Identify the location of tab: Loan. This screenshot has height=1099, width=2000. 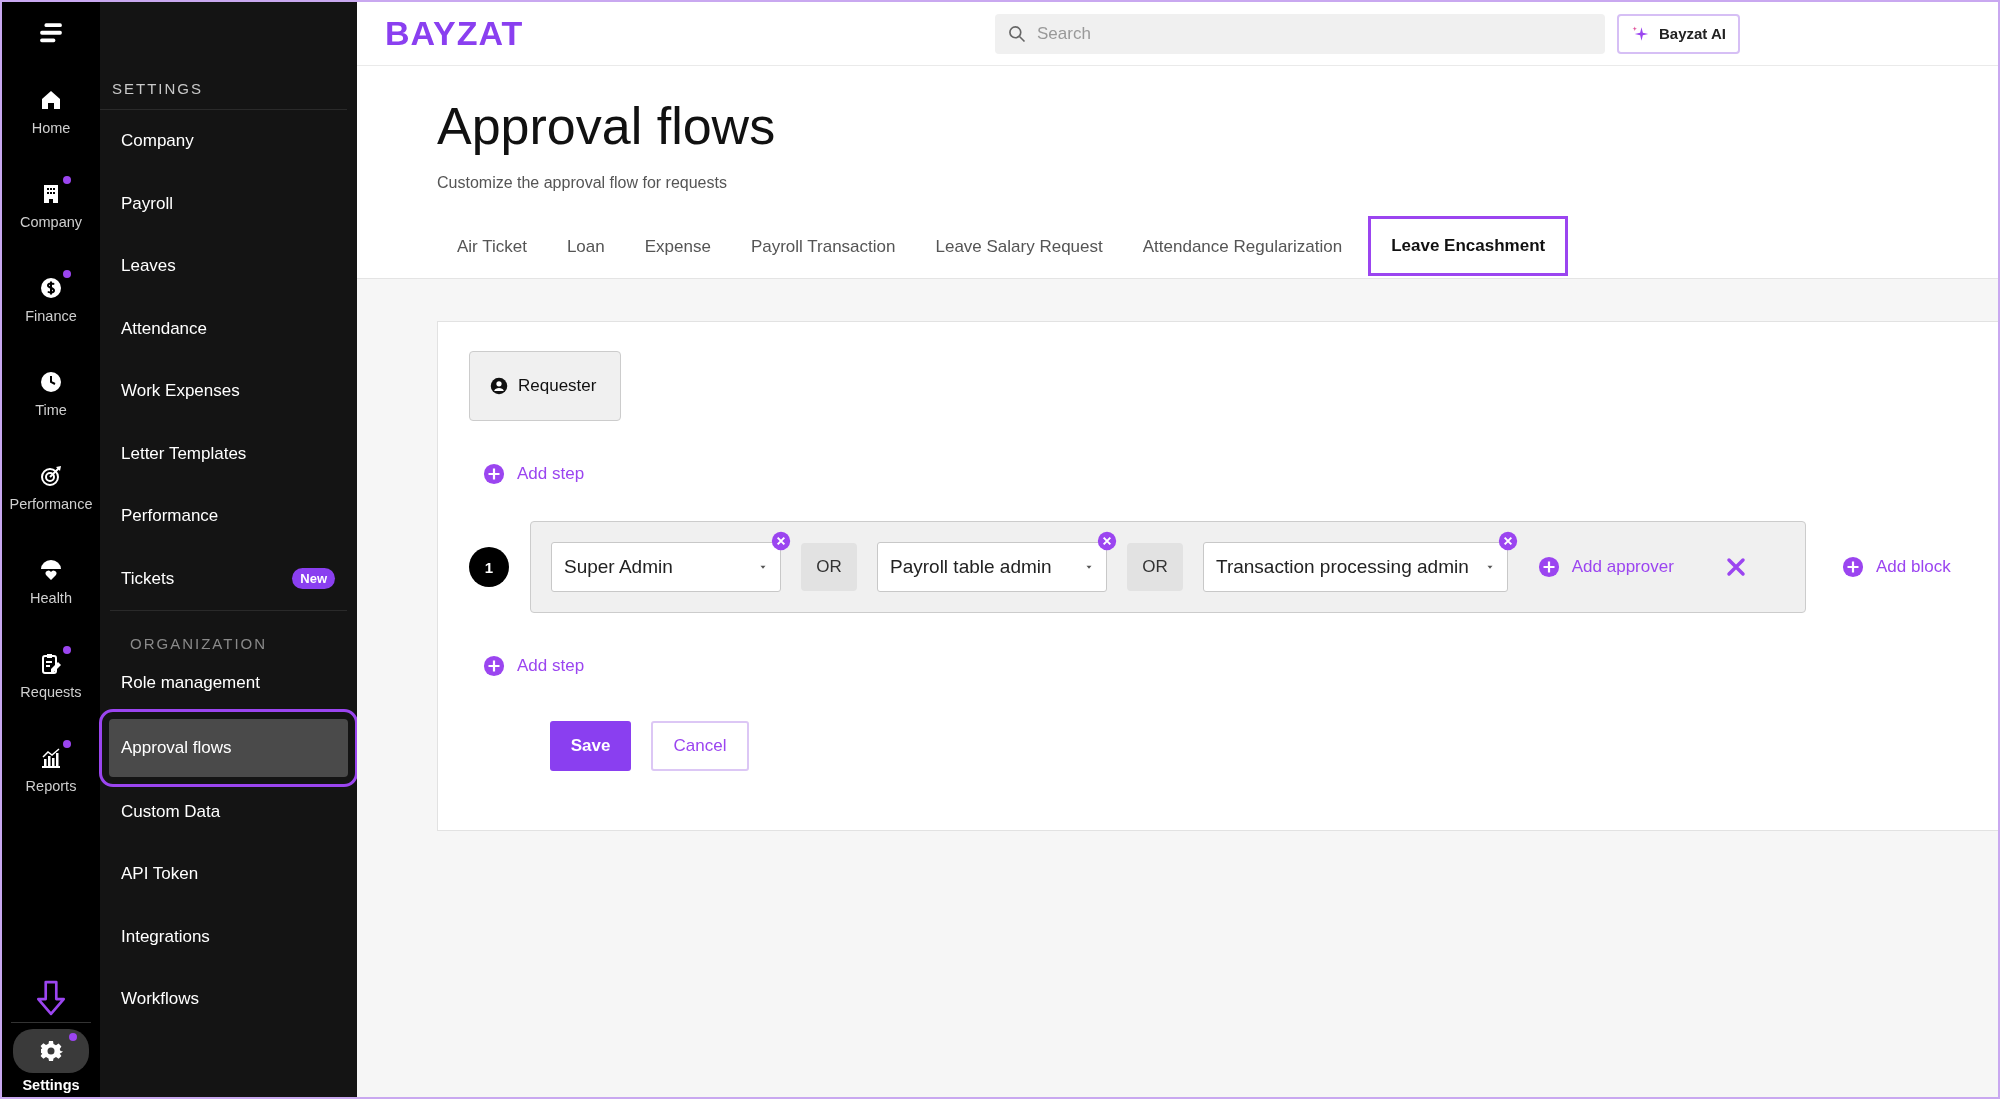
(585, 247).